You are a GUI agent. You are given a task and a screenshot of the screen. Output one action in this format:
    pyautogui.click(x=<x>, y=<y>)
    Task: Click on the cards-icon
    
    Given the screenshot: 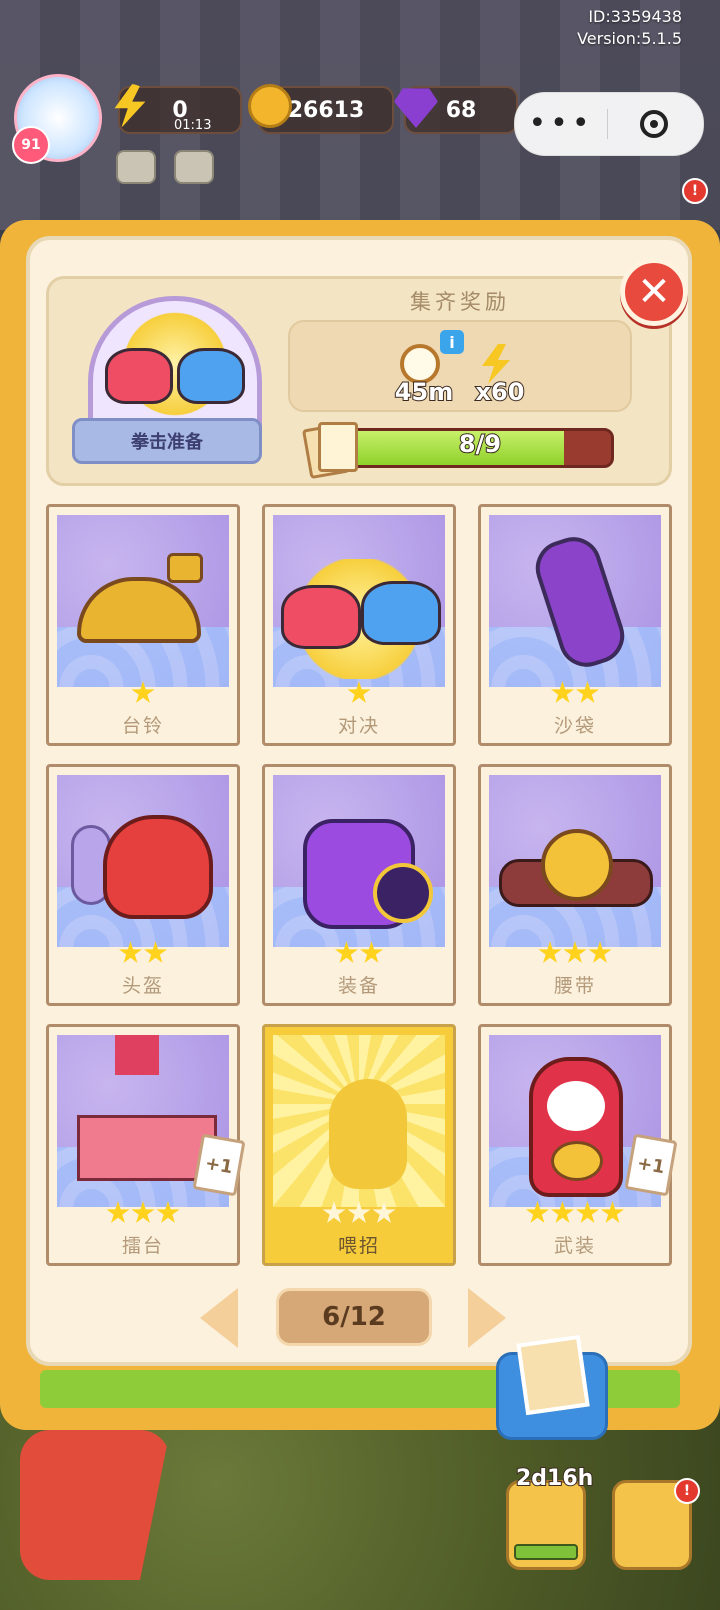 What is the action you would take?
    pyautogui.click(x=331, y=451)
    